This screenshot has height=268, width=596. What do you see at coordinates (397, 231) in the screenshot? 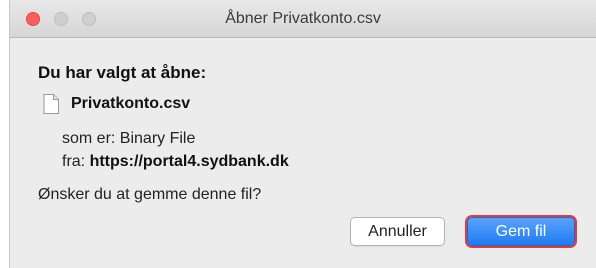
I see `cancel-button: Annuller` at bounding box center [397, 231].